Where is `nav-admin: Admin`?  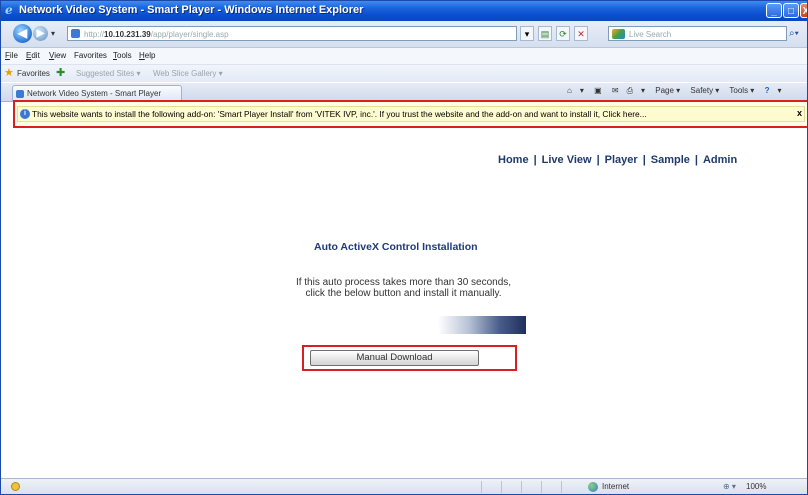 nav-admin: Admin is located at coordinates (720, 160).